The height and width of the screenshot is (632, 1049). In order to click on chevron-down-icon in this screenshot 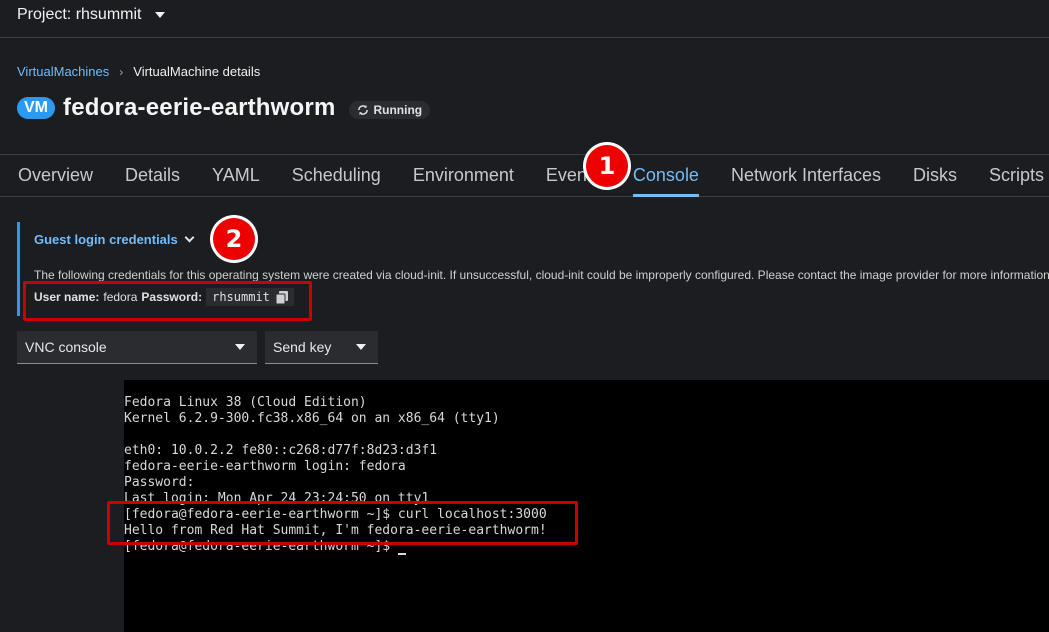, I will do `click(189, 237)`.